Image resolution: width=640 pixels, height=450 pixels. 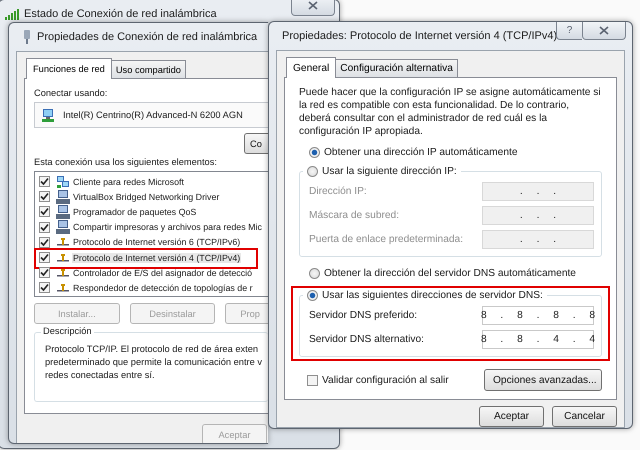 What do you see at coordinates (12, 14) in the screenshot?
I see `signal-icon` at bounding box center [12, 14].